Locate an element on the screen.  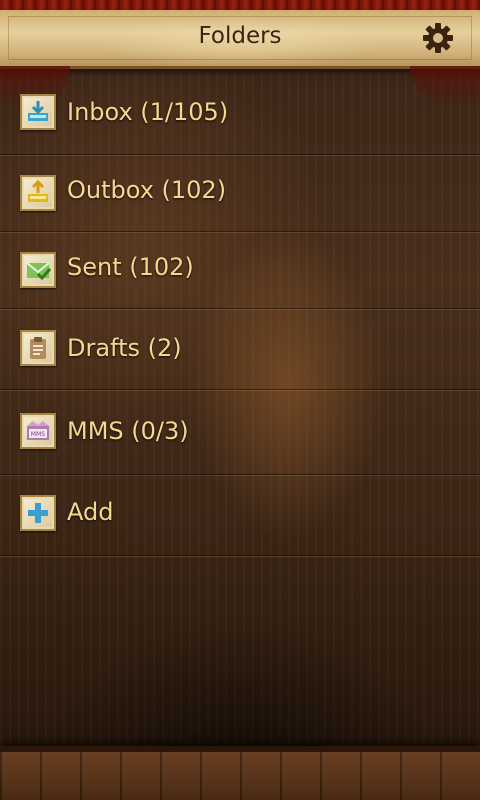
header-bar: Folders is located at coordinates (240, 39).